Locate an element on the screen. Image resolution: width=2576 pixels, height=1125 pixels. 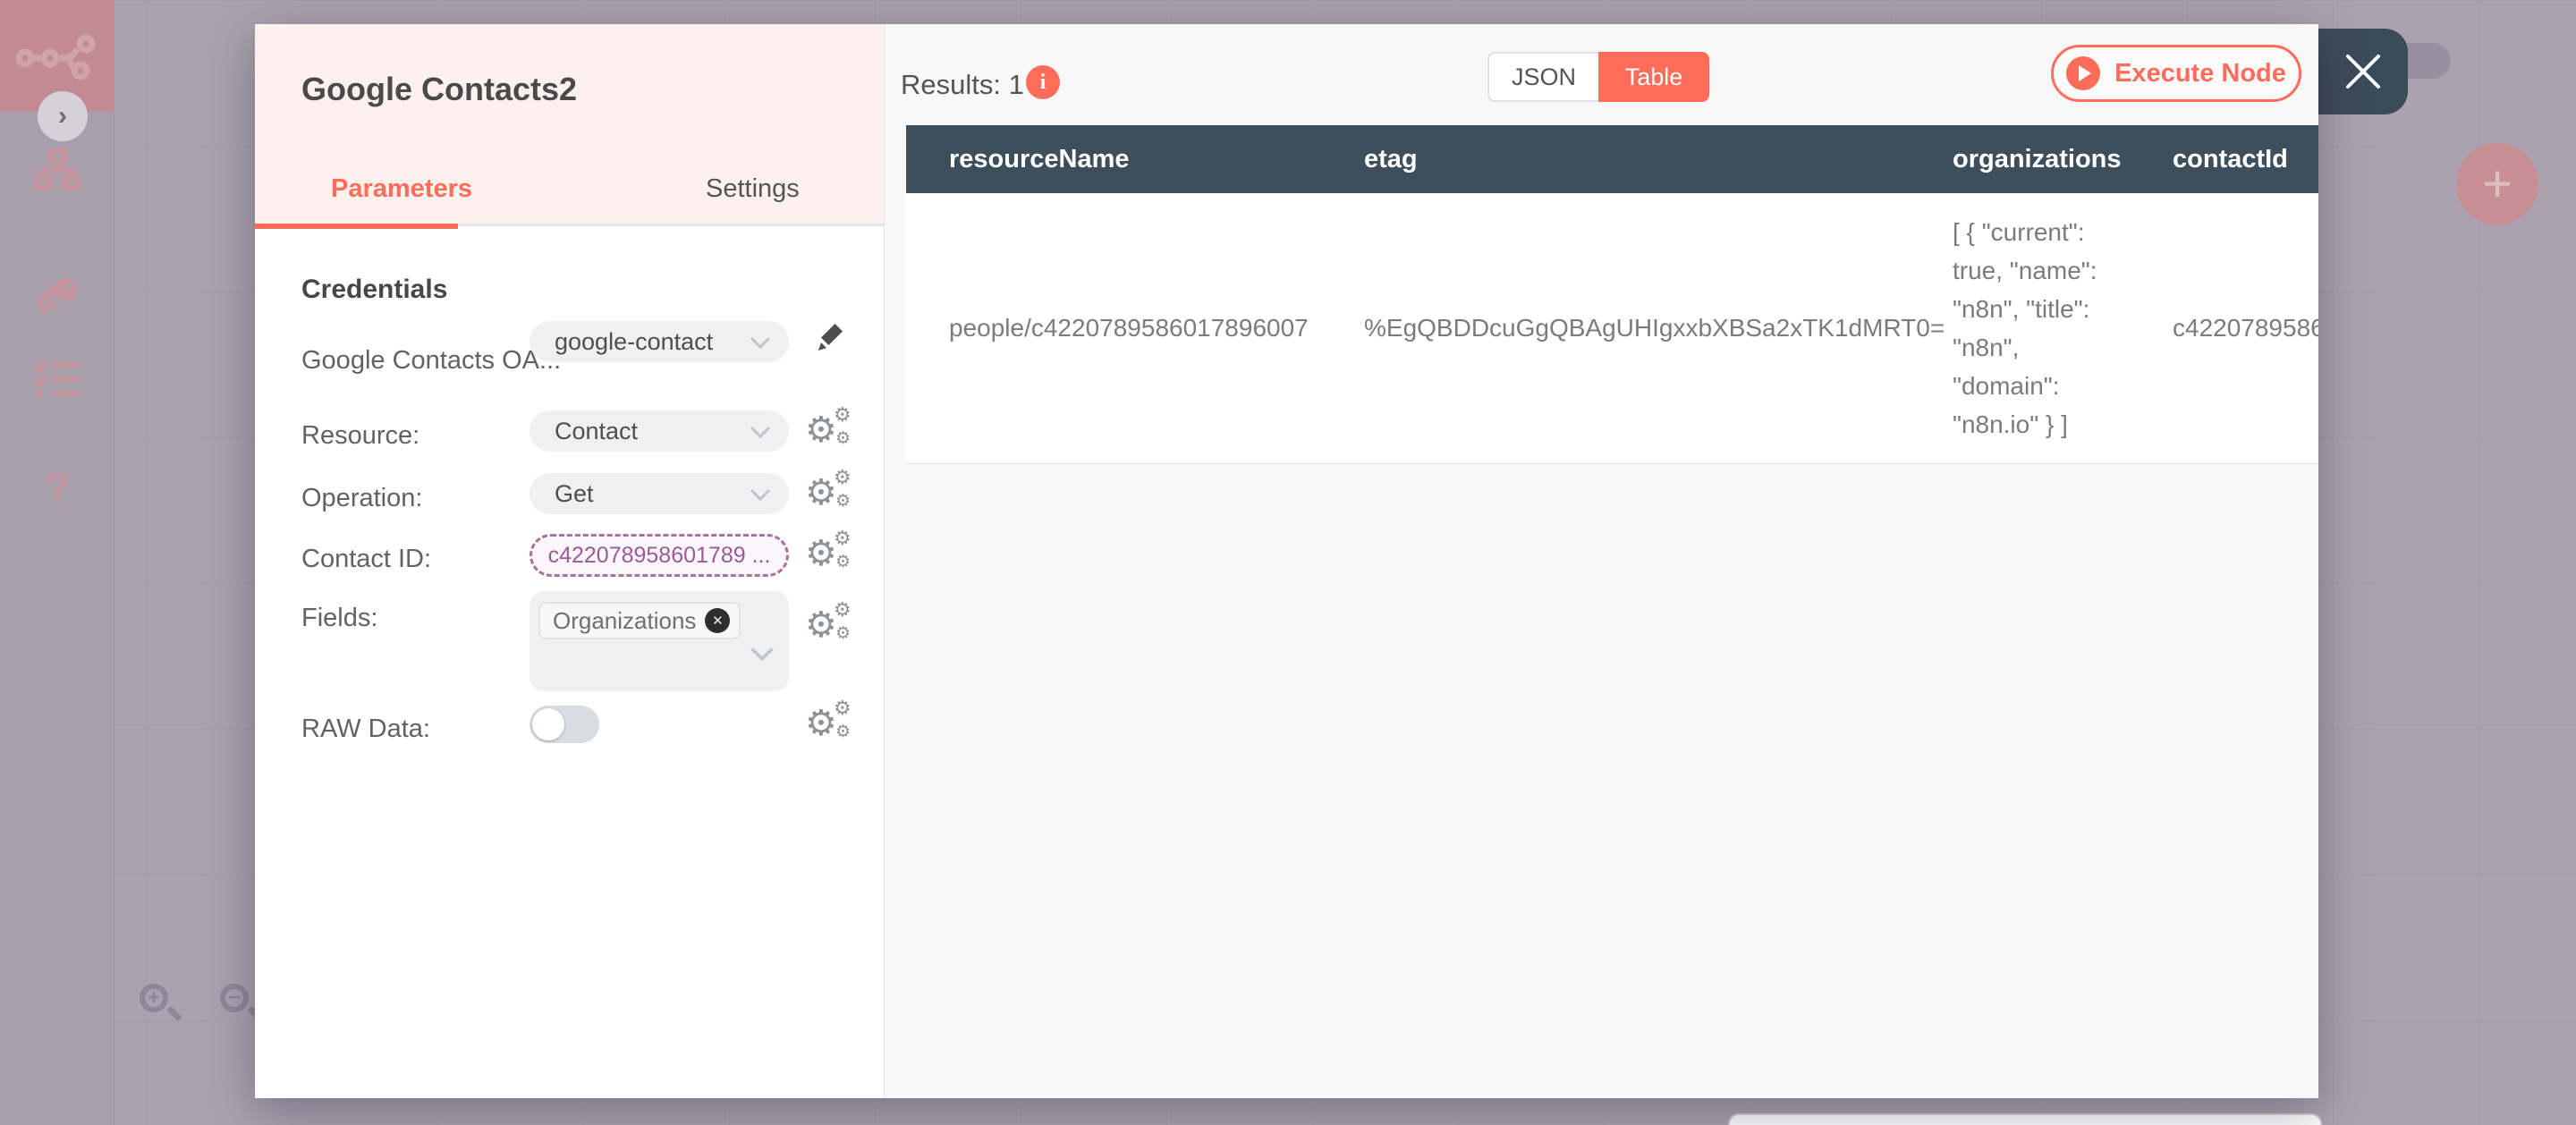
sidebar-item-workflows is located at coordinates (57, 170).